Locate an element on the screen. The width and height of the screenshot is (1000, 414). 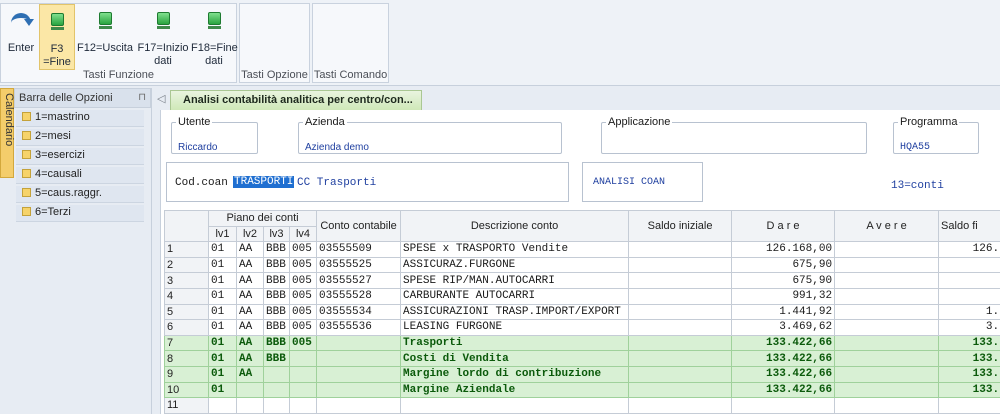
dare-header: D a r e is located at coordinates (783, 226).